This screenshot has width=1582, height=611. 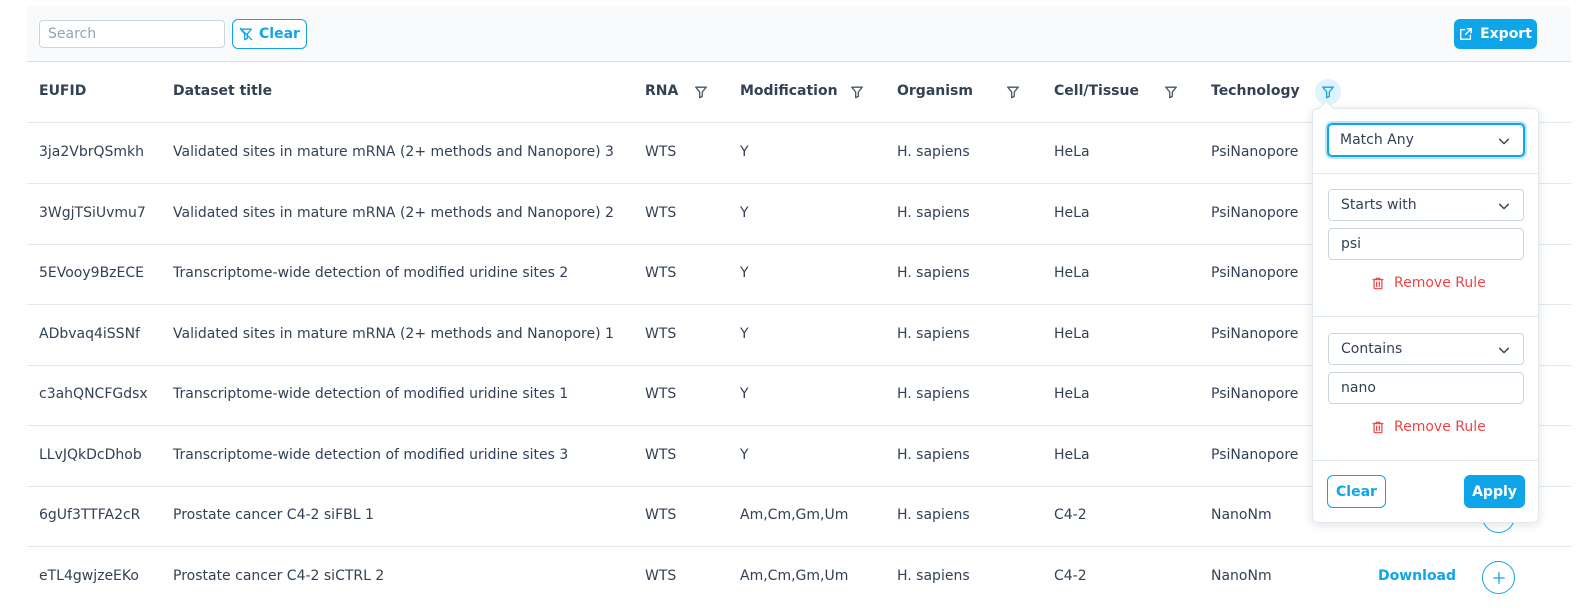 I want to click on export-label: Export, so click(x=1506, y=34).